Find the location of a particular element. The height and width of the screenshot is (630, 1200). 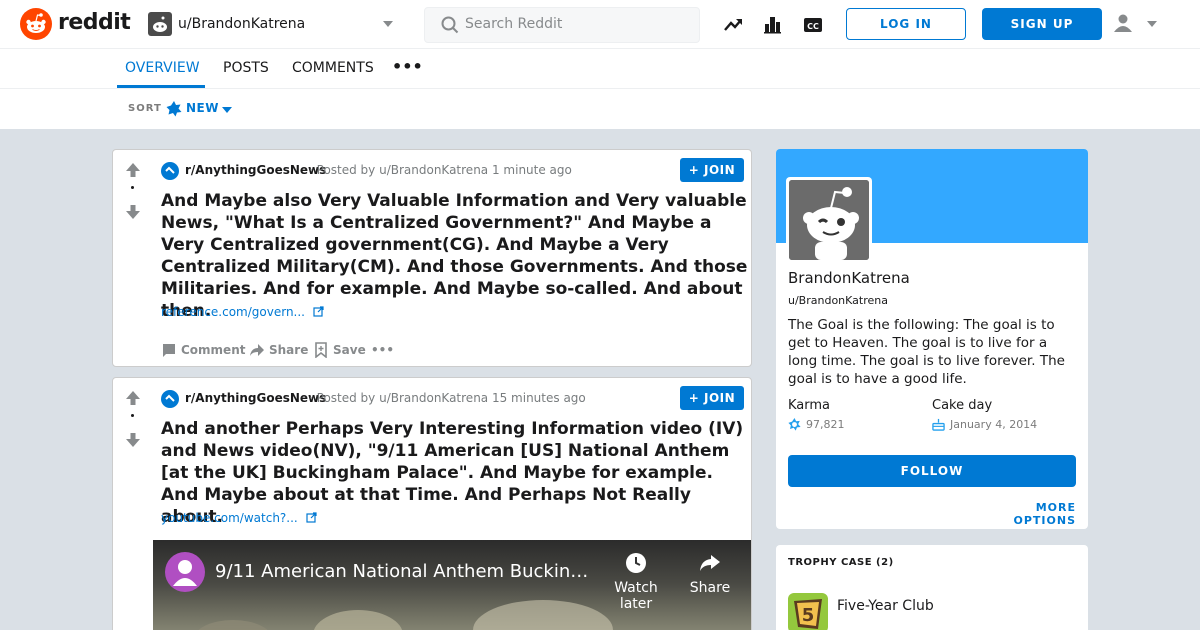

comment-button: Comment is located at coordinates (203, 350).